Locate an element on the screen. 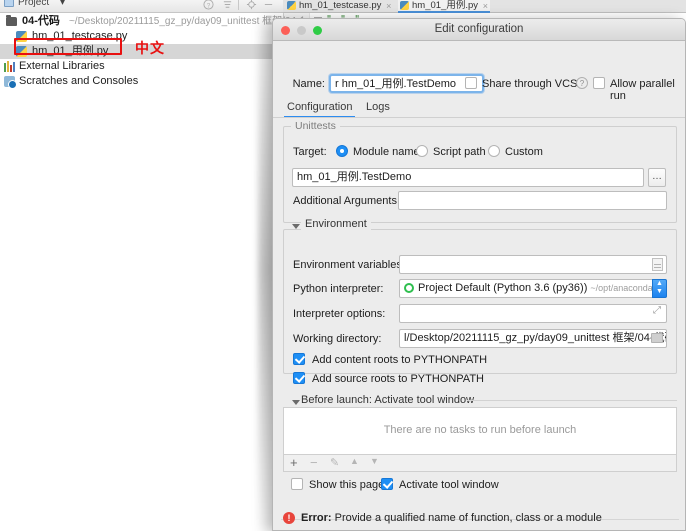 This screenshot has width=686, height=531. project-tool-label: Project is located at coordinates (33, 4).